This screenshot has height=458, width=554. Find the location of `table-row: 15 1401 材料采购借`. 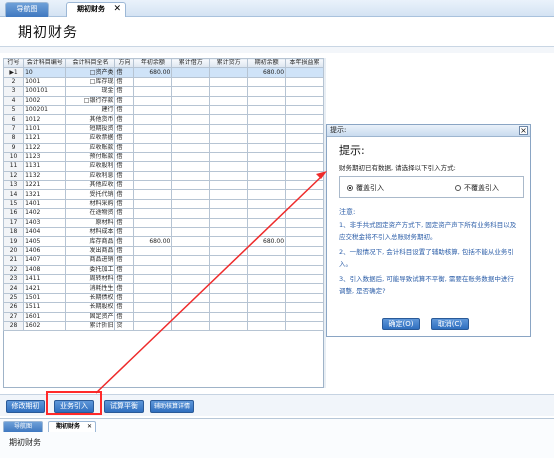

table-row: 15 1401 材料采购借 is located at coordinates (163, 204).